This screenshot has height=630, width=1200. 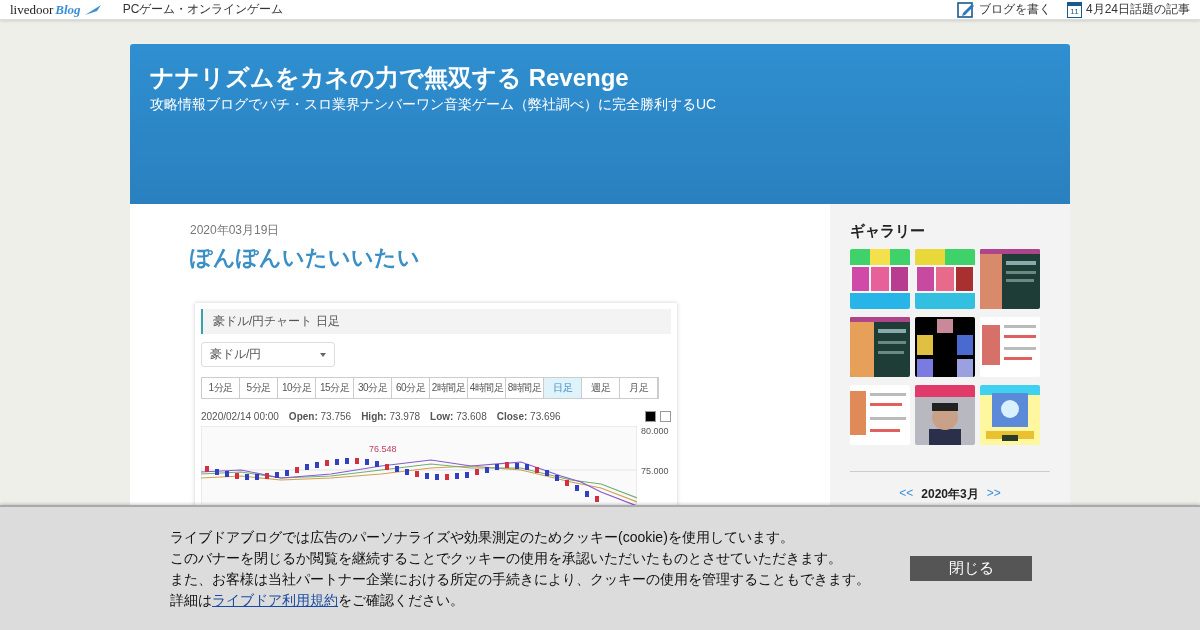 What do you see at coordinates (221, 388) in the screenshot?
I see `interval-tab: 1分足` at bounding box center [221, 388].